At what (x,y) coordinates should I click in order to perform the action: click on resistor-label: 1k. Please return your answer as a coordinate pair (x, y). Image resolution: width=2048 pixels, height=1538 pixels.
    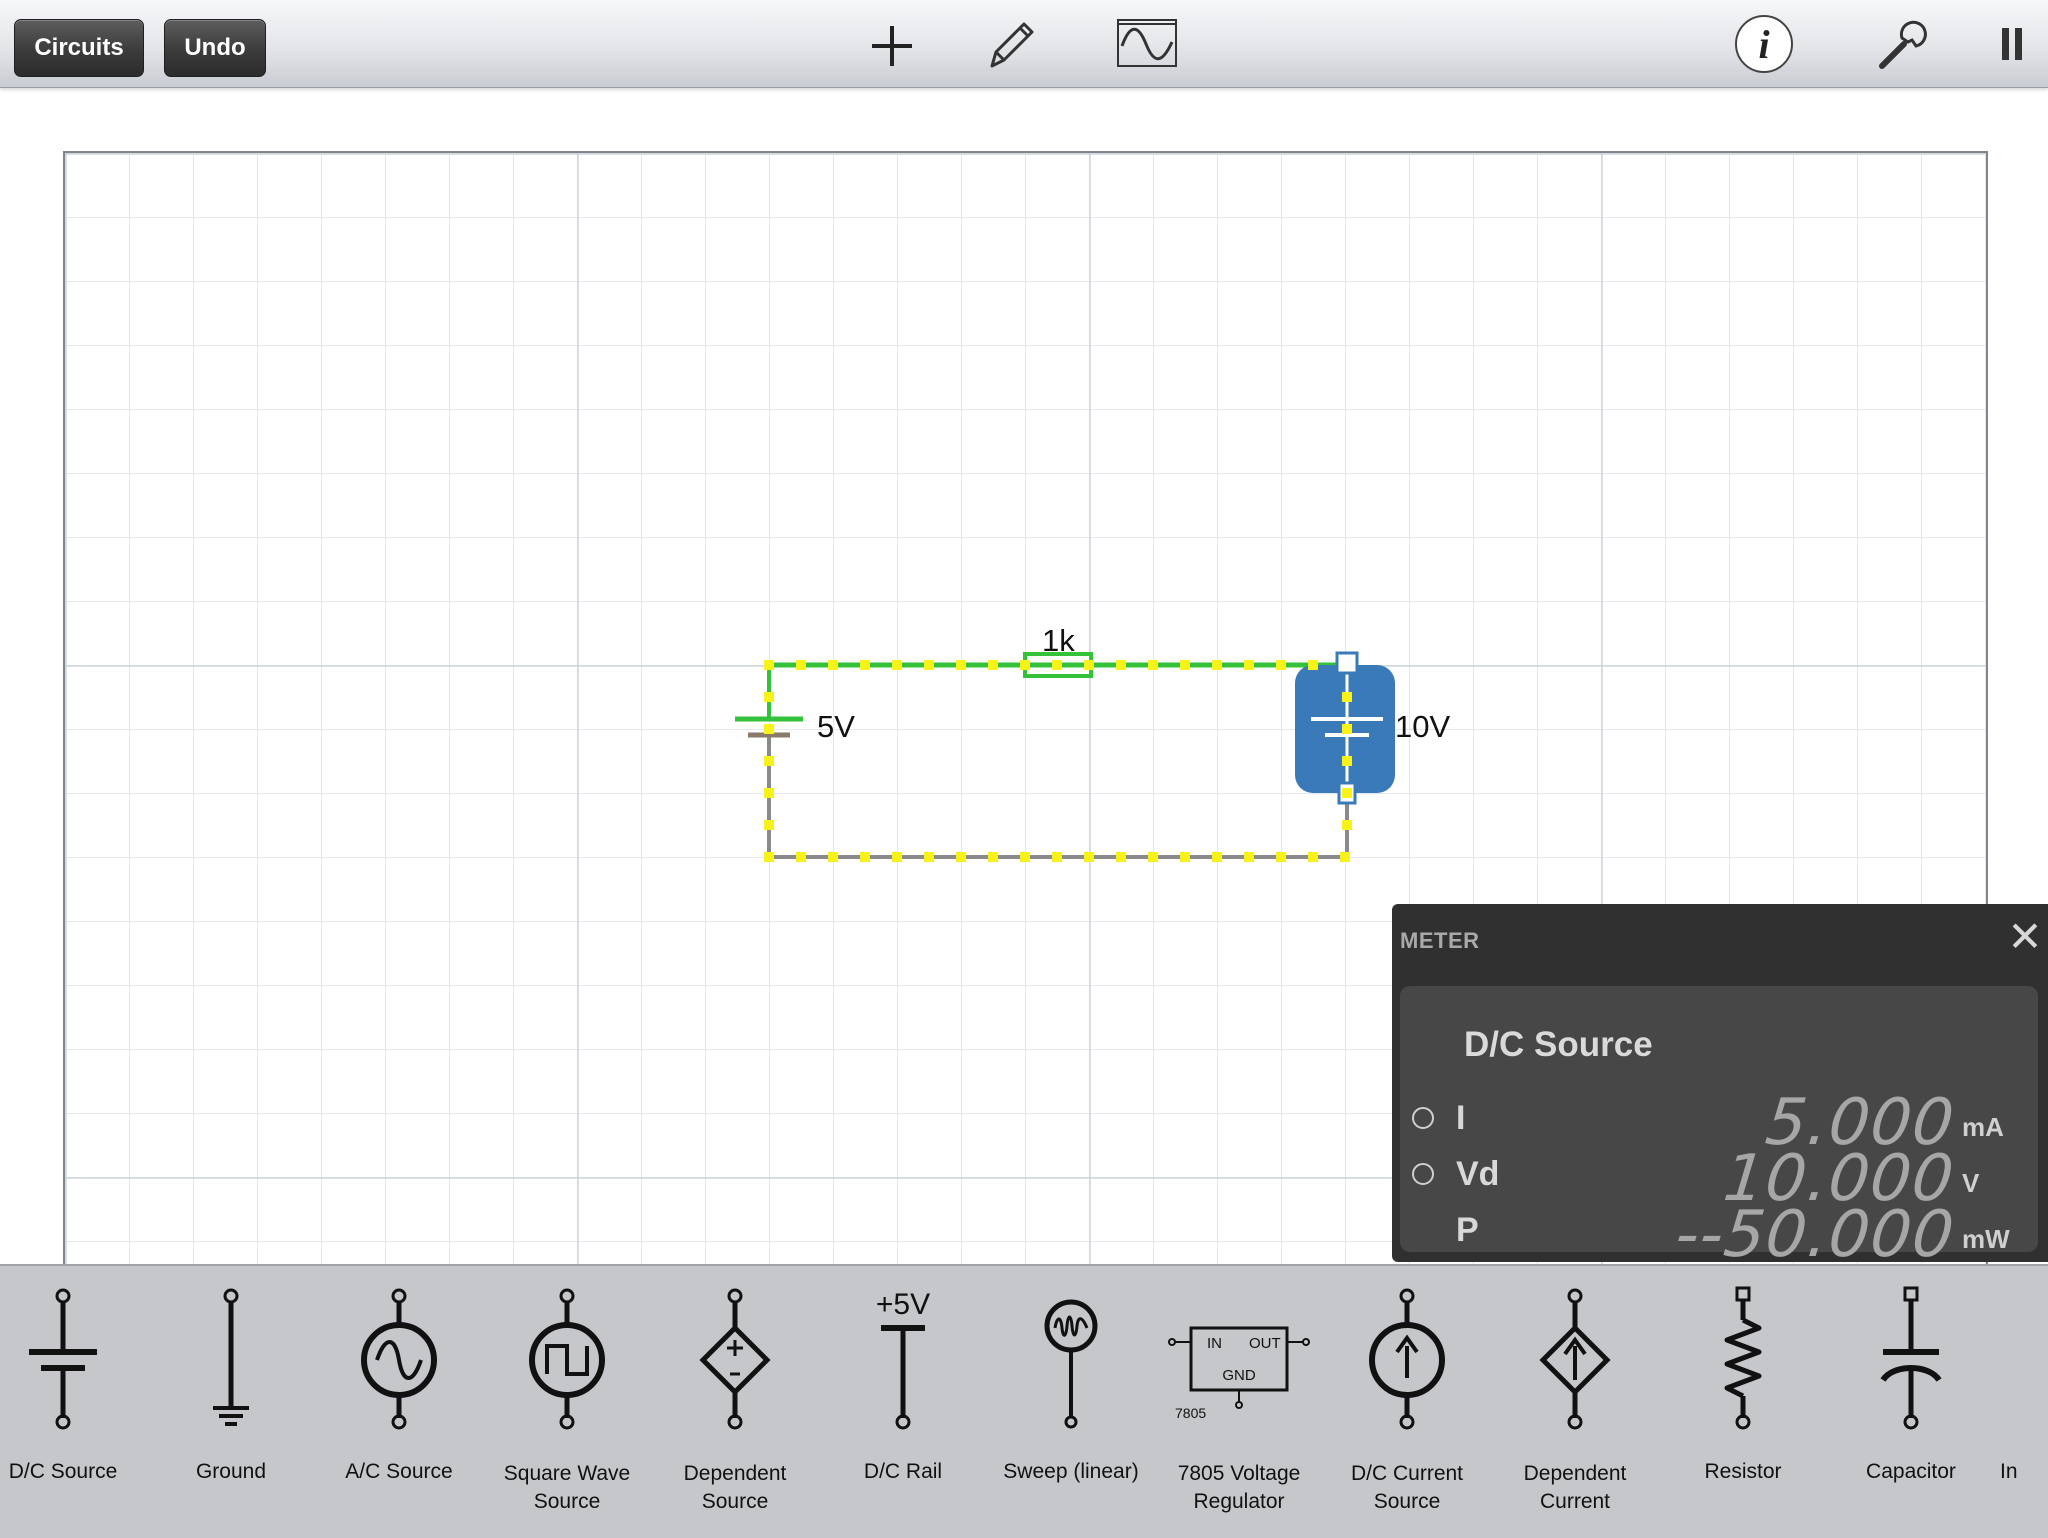
    Looking at the image, I should click on (1058, 640).